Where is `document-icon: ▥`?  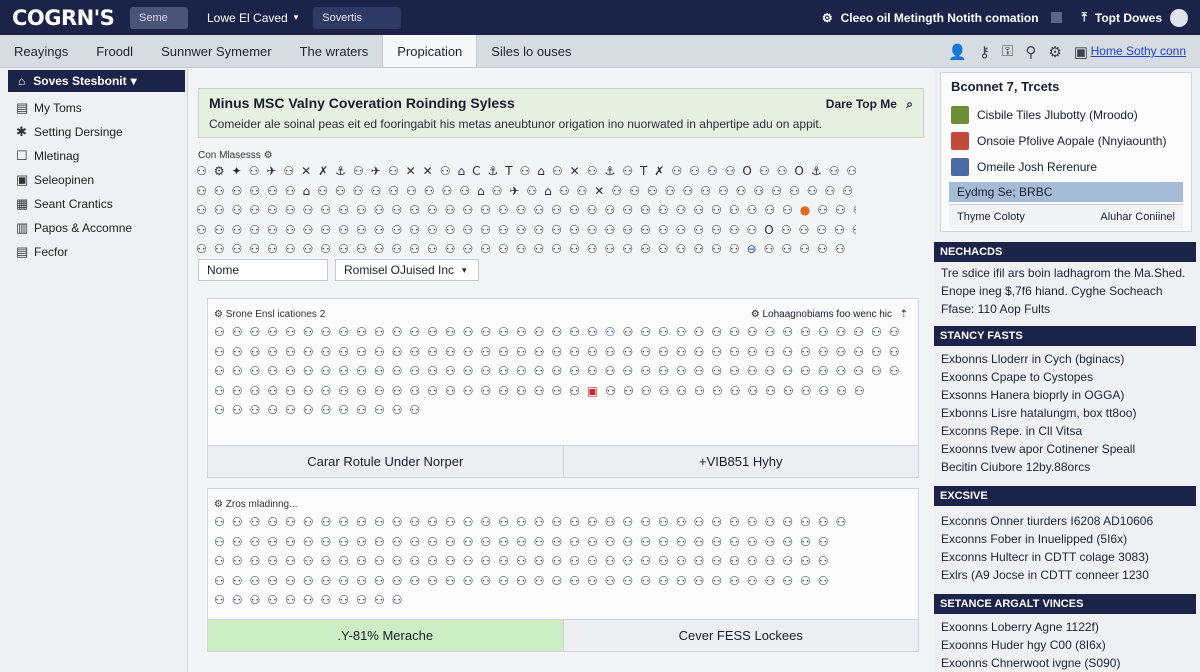
document-icon: ▥ is located at coordinates (22, 227).